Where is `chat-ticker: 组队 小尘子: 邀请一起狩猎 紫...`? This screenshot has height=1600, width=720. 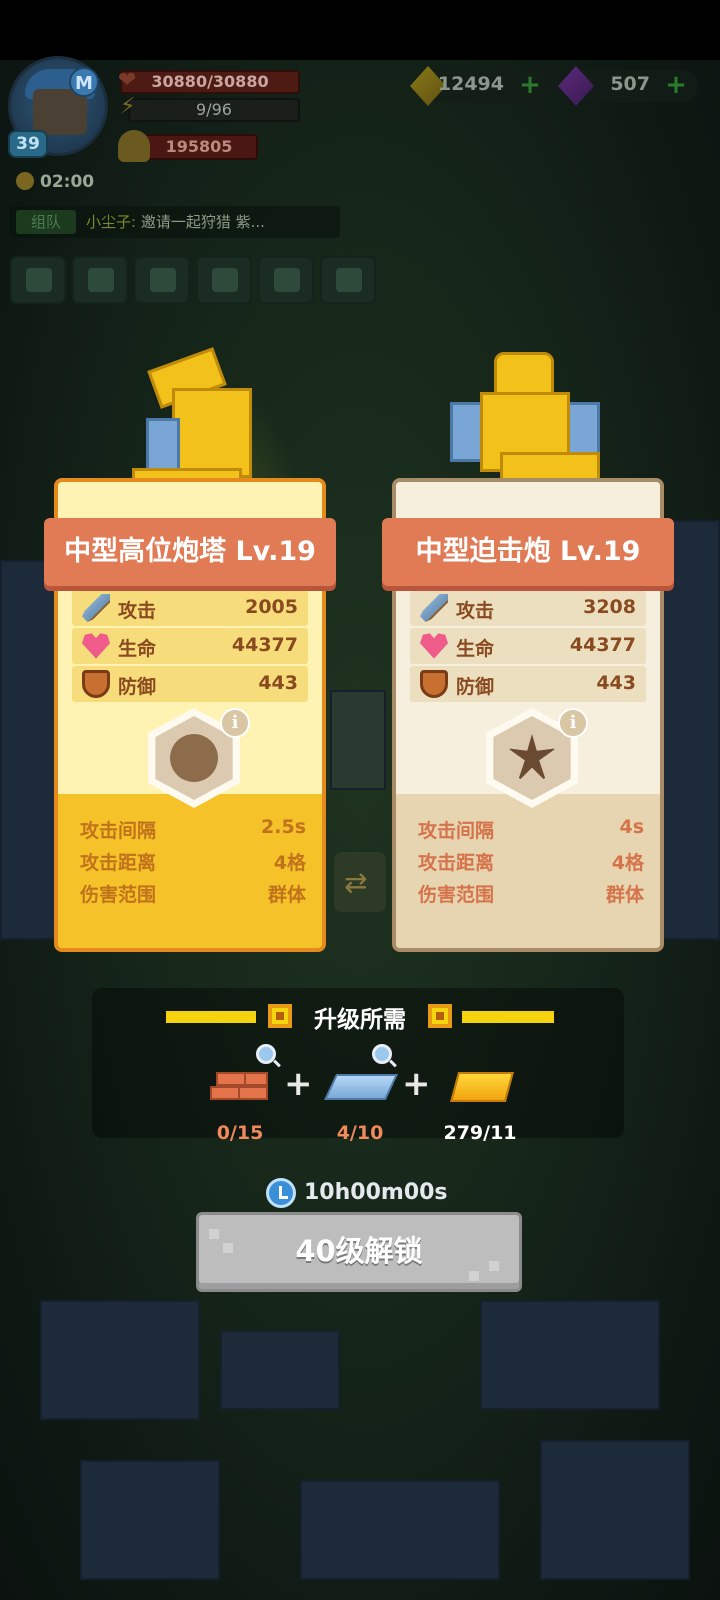 chat-ticker: 组队 小尘子: 邀请一起狩猎 紫... is located at coordinates (175, 222).